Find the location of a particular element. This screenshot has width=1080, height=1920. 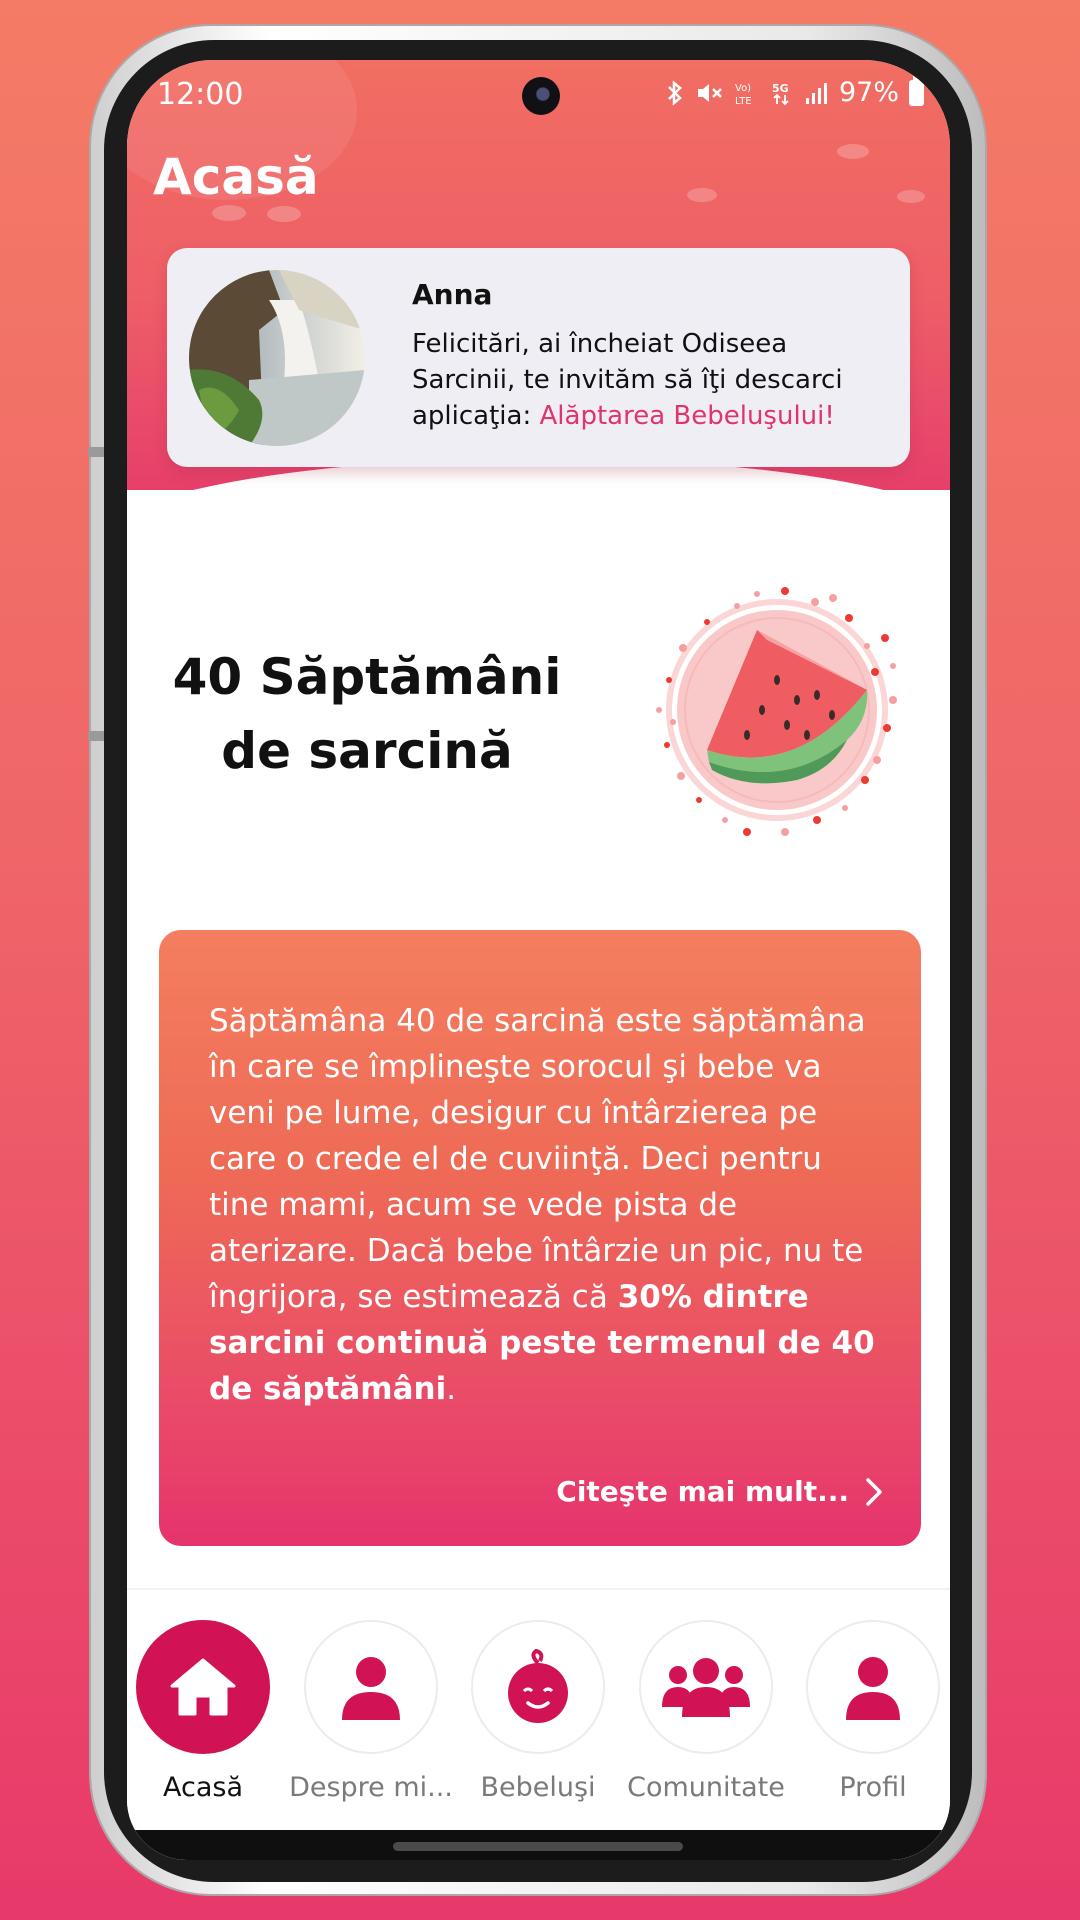

nav-item-community: Comunitate is located at coordinates (706, 1711).